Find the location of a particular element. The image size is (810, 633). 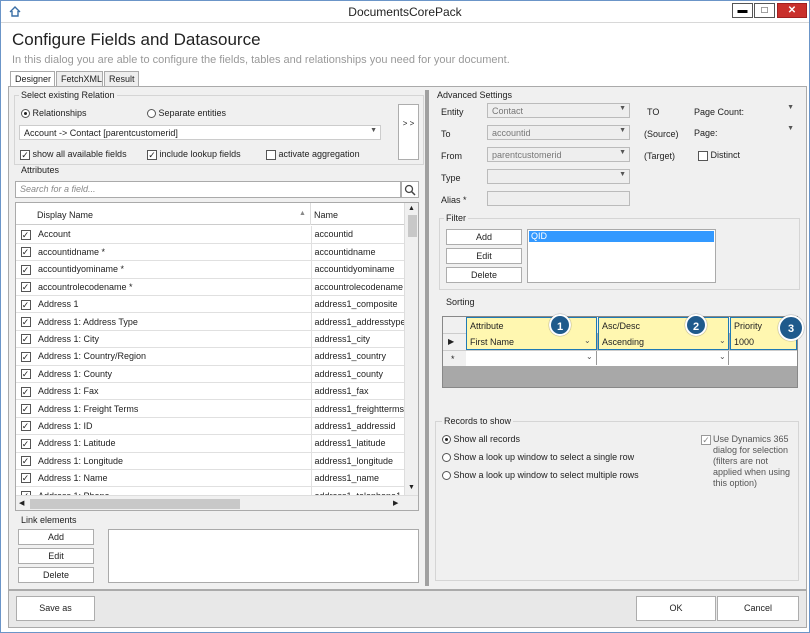

name-cell: address1_name is located at coordinates (357, 478).